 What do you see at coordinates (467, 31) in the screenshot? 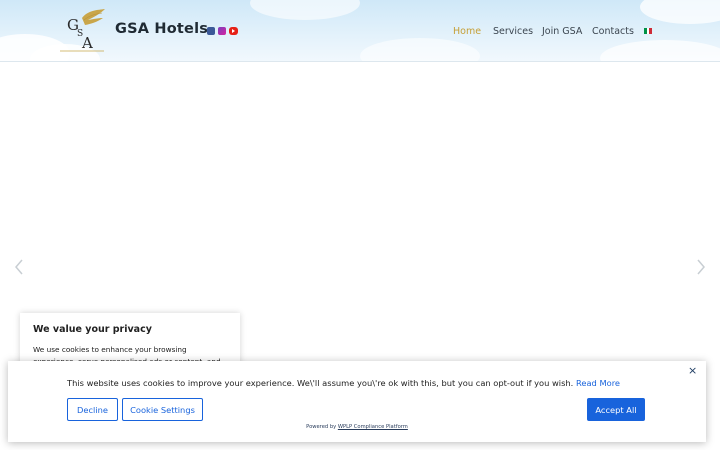
I see `nav-item-home: Home` at bounding box center [467, 31].